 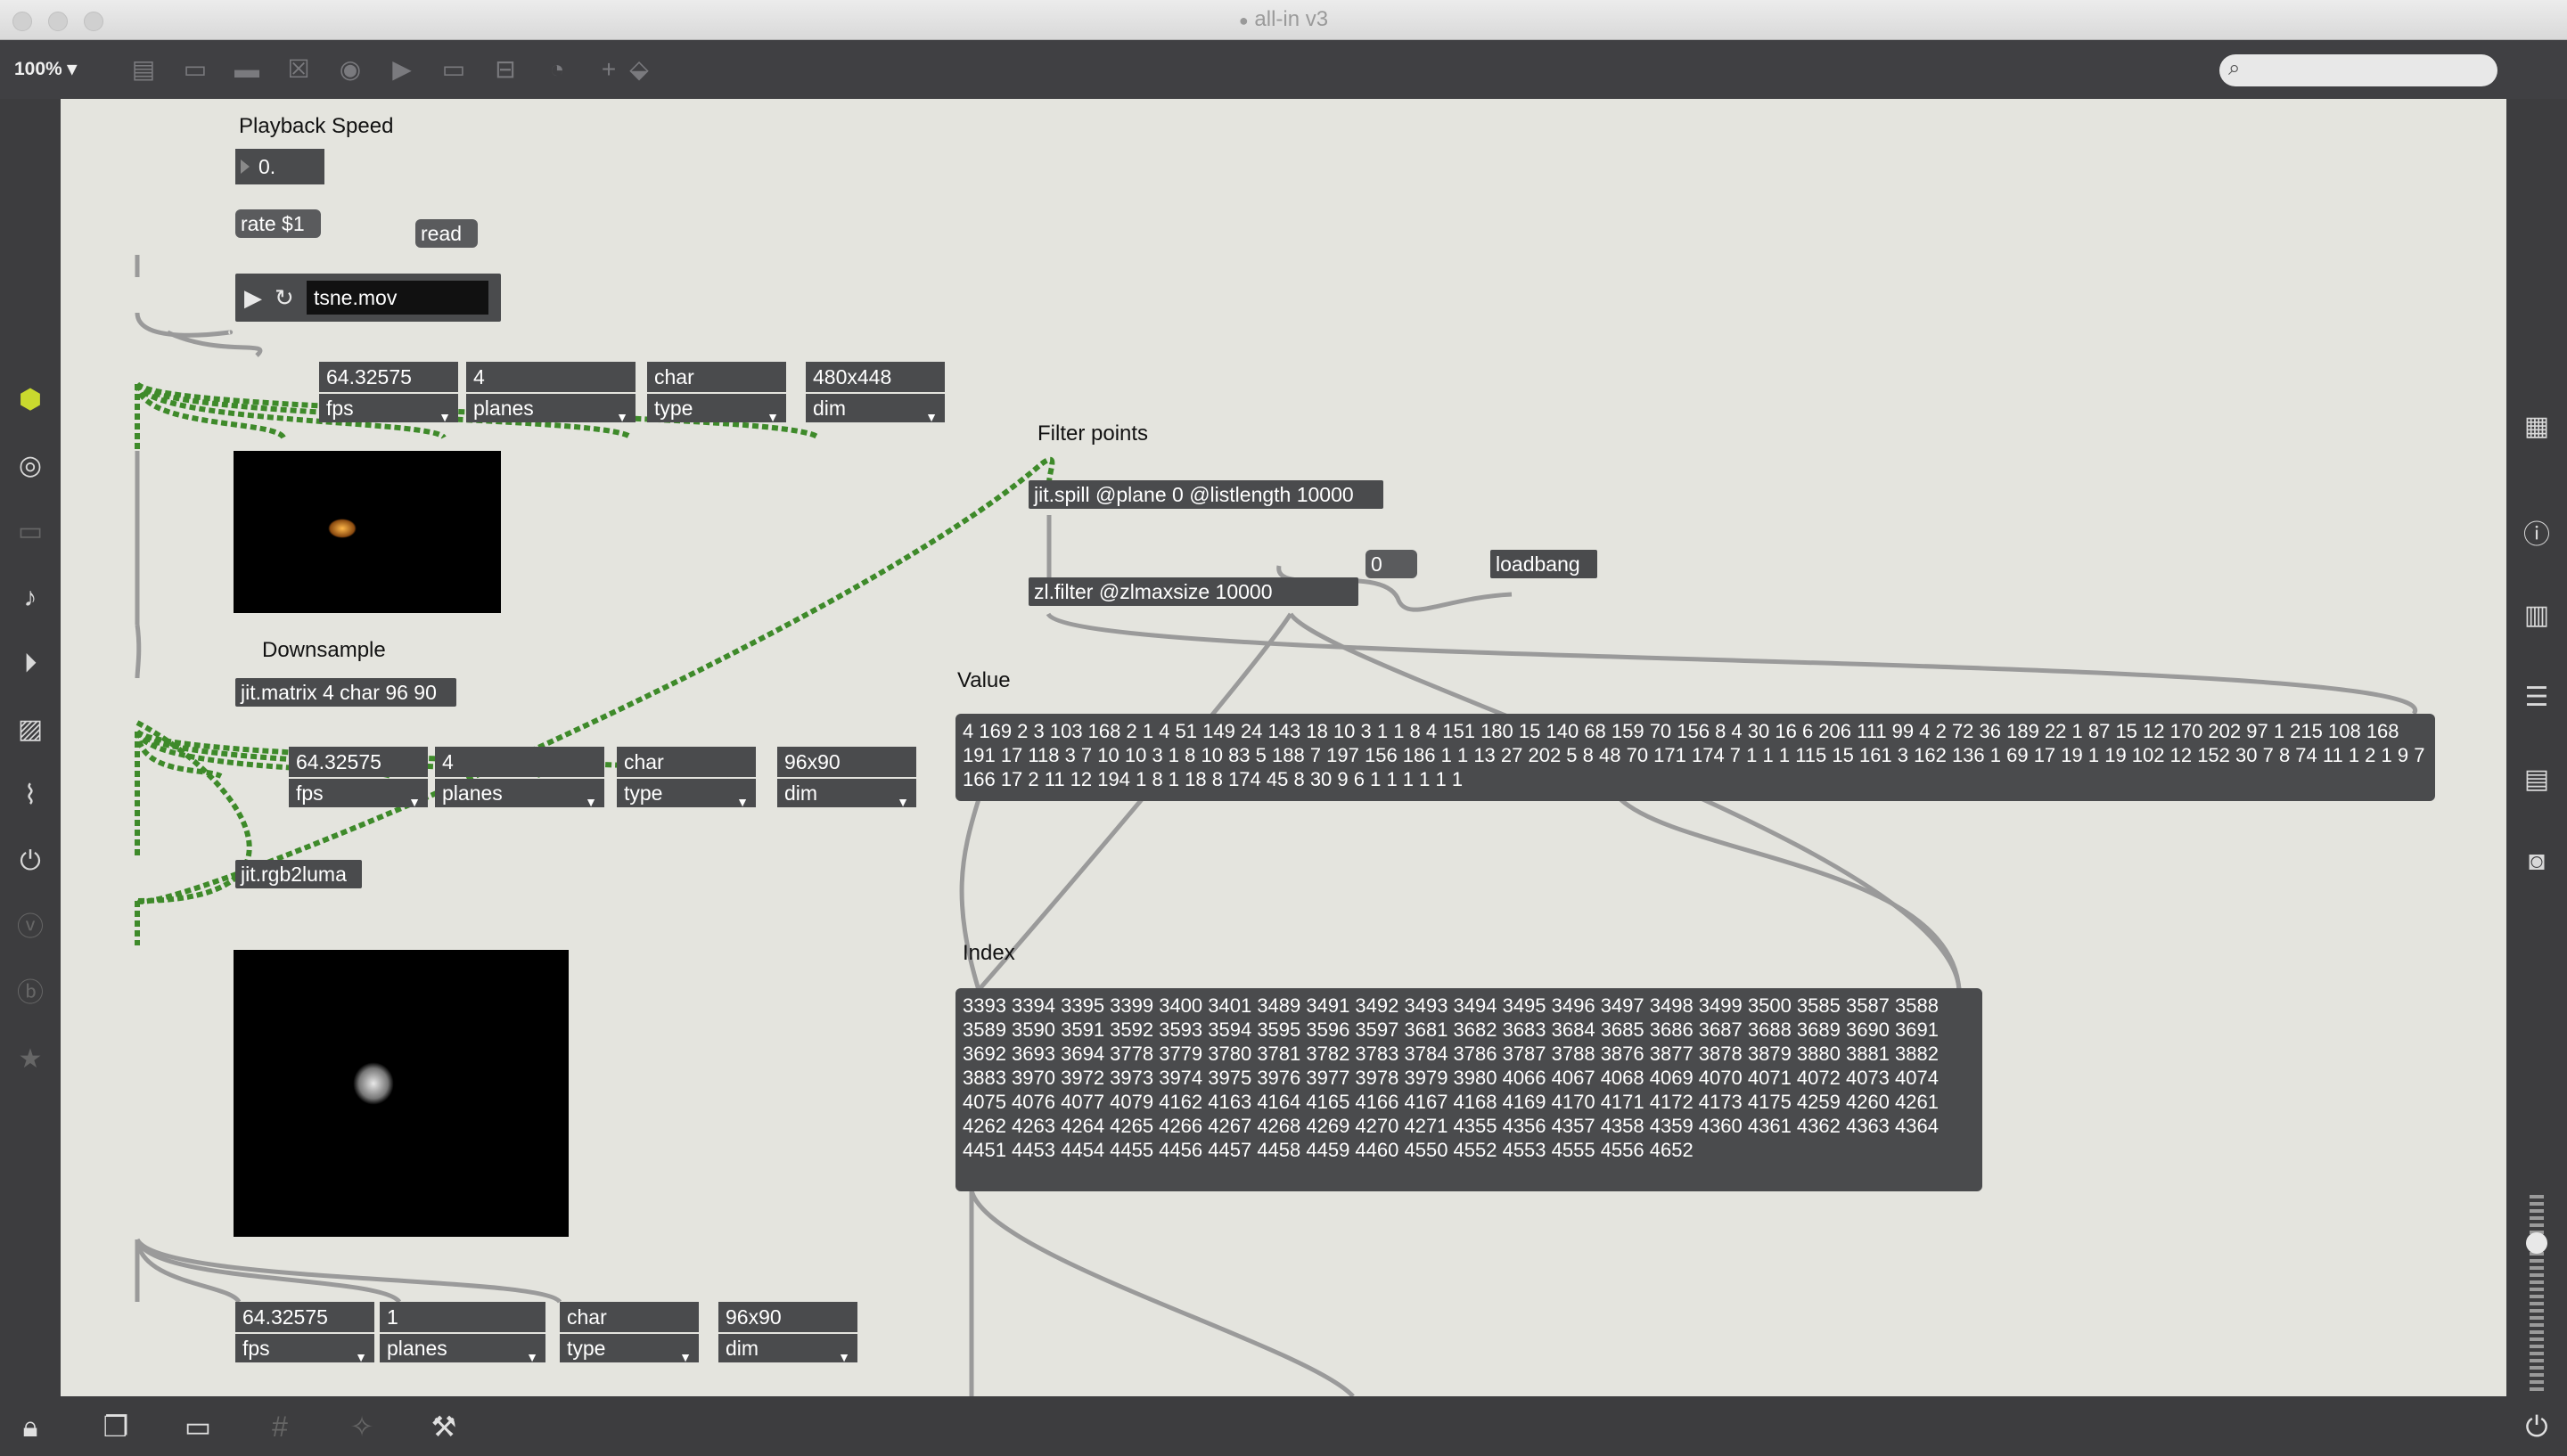 What do you see at coordinates (2537, 861) in the screenshot?
I see `camera-icon: ◙` at bounding box center [2537, 861].